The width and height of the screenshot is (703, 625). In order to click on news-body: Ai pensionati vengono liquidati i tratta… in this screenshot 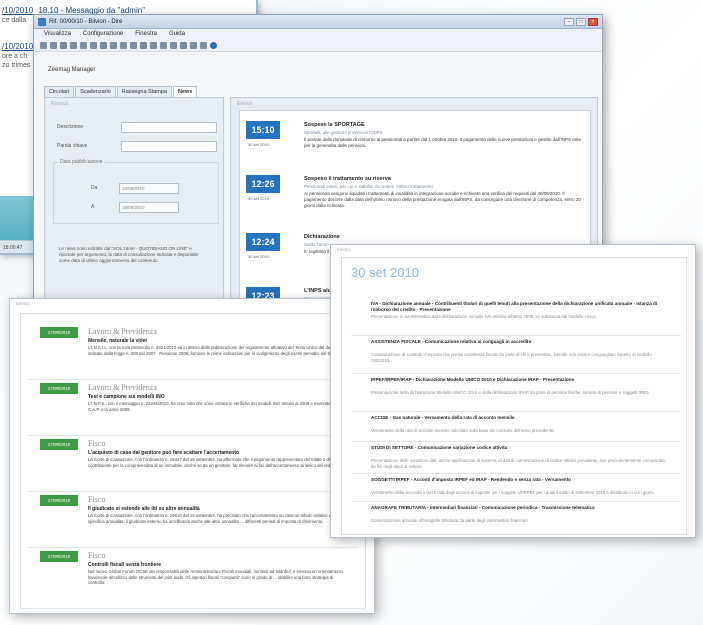, I will do `click(442, 199)`.